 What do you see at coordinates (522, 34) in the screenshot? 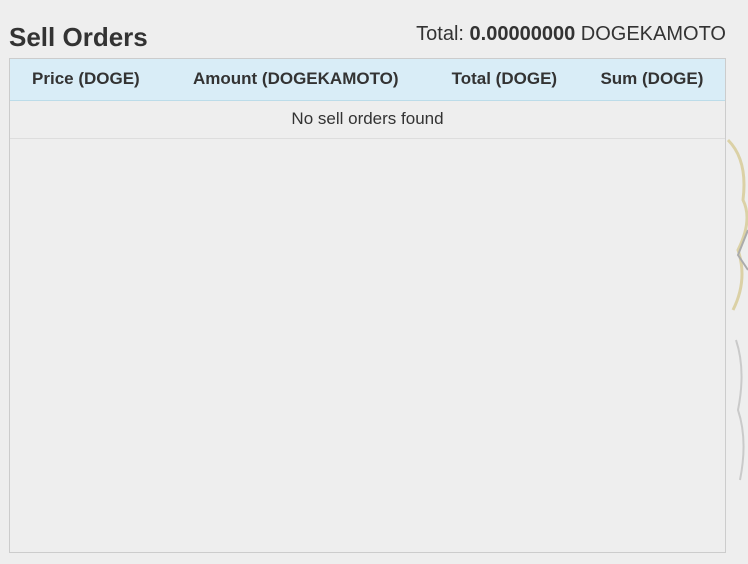
I see `total-amount: 0.00000000` at bounding box center [522, 34].